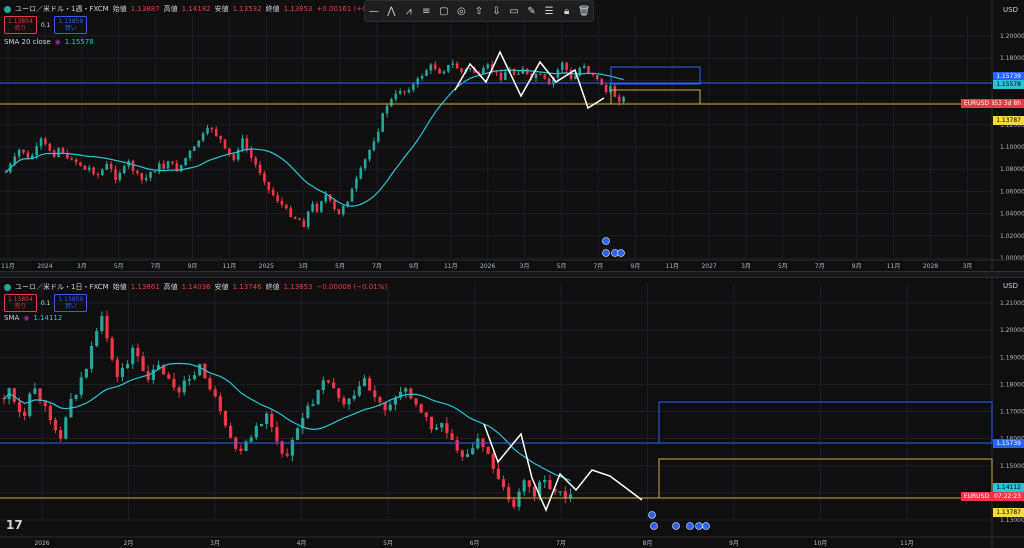  I want to click on y-tick-label: 1.20000, so click(1012, 36).